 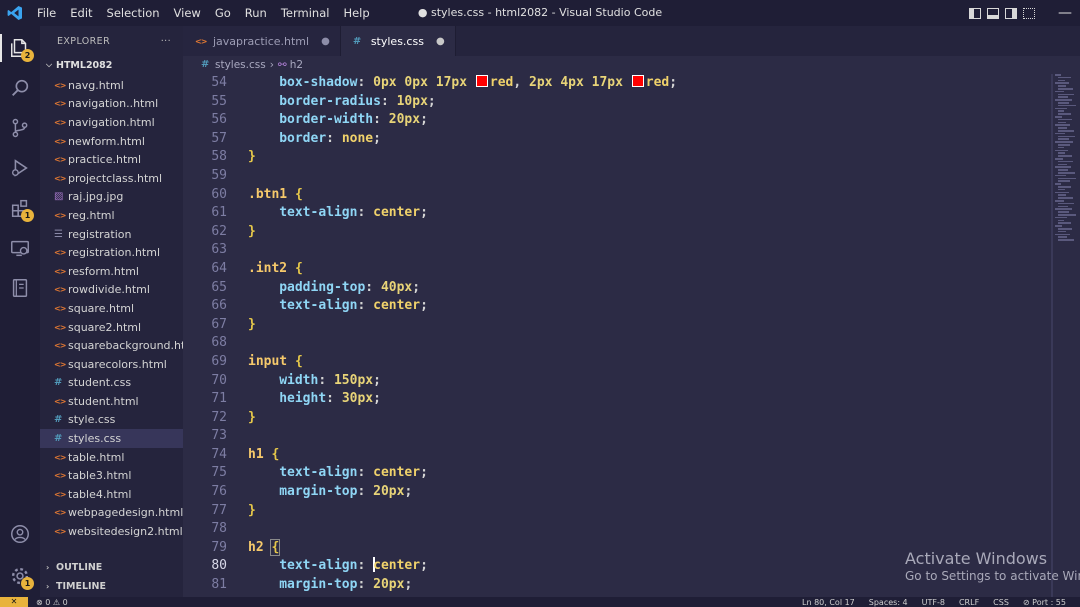 I want to click on file-item: <> navigation.html, so click(x=111, y=122).